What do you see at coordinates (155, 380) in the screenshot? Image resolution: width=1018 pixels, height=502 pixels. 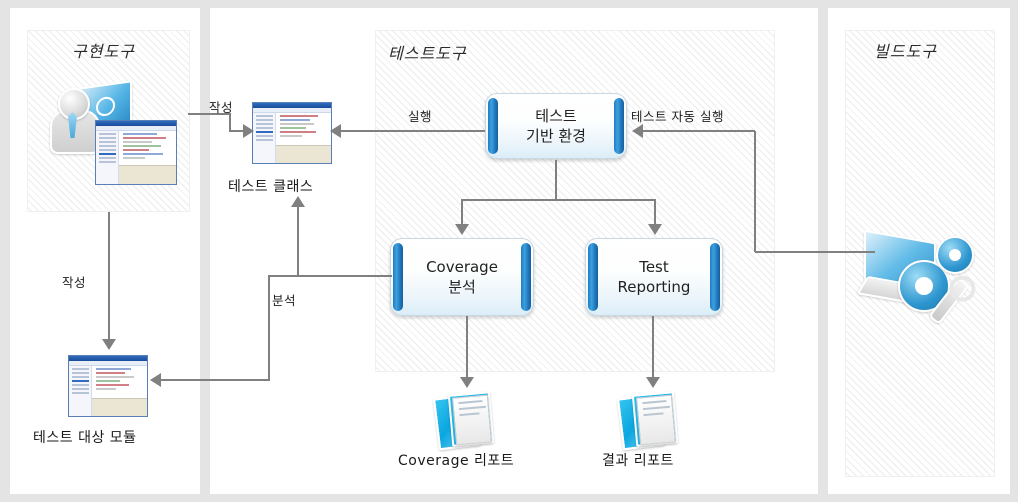 I see `edge-analyze-module-arrowhead` at bounding box center [155, 380].